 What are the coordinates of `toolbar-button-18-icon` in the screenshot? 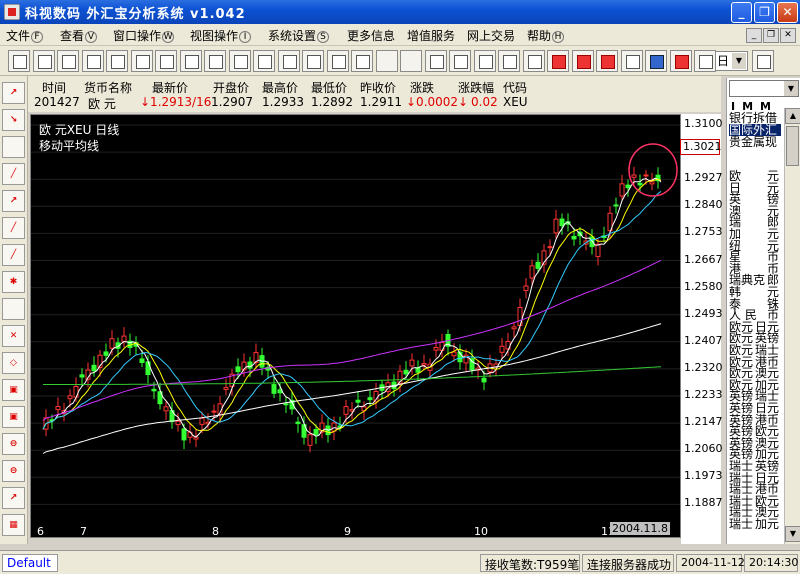 It's located at (460, 61).